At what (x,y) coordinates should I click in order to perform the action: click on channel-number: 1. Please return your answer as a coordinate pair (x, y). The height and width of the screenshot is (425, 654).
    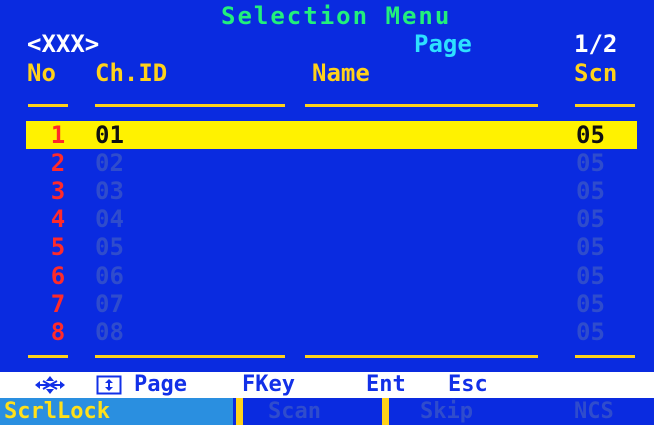
    Looking at the image, I should click on (58, 135).